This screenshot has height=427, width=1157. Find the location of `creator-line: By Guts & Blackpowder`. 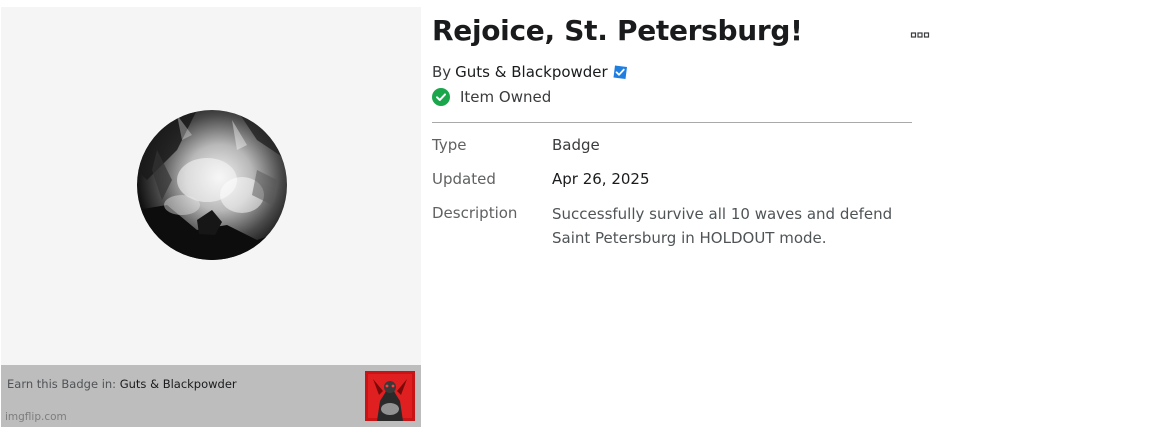

creator-line: By Guts & Blackpowder is located at coordinates (530, 72).